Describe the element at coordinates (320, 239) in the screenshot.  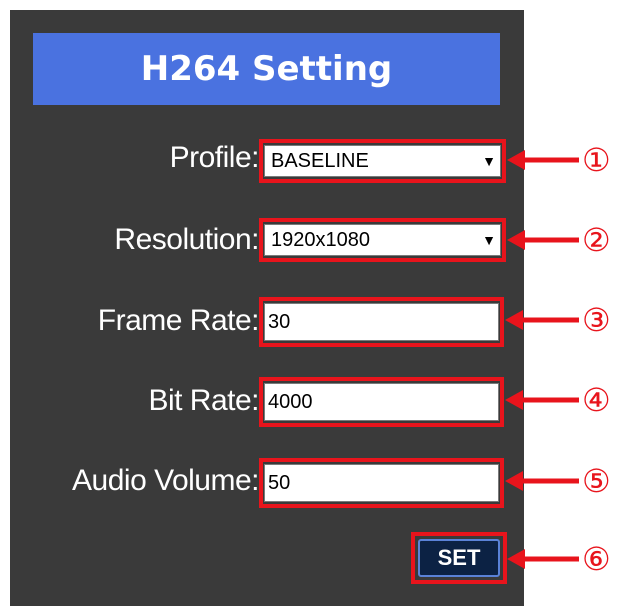
I see `resolution-value: 1920x1080` at that location.